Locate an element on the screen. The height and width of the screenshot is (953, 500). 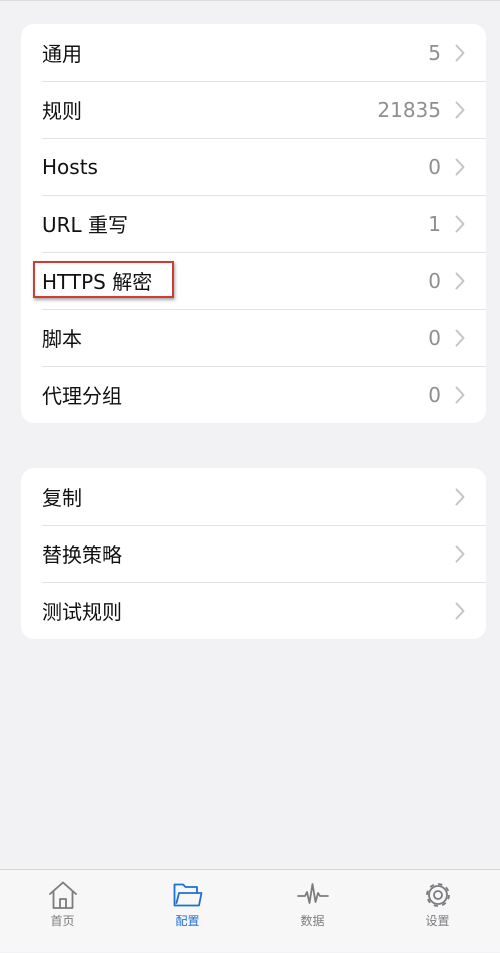
row-general: 通用 5 is located at coordinates (253, 52).